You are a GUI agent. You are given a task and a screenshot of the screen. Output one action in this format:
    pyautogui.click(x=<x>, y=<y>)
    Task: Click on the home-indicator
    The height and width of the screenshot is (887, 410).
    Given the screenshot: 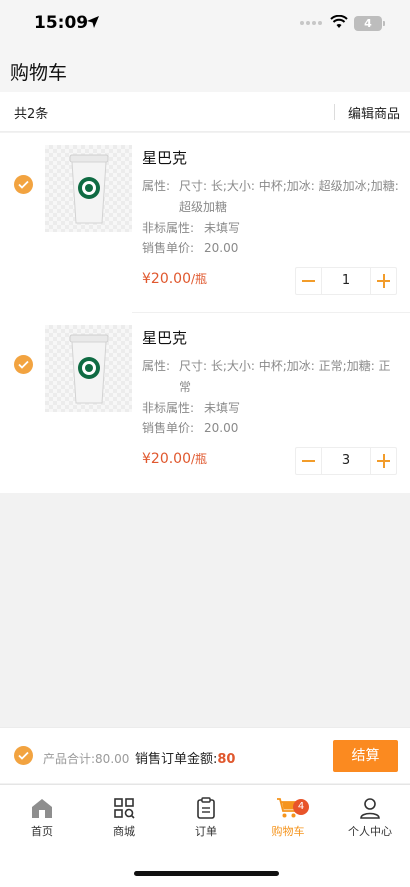 What is the action you would take?
    pyautogui.click(x=206, y=873)
    